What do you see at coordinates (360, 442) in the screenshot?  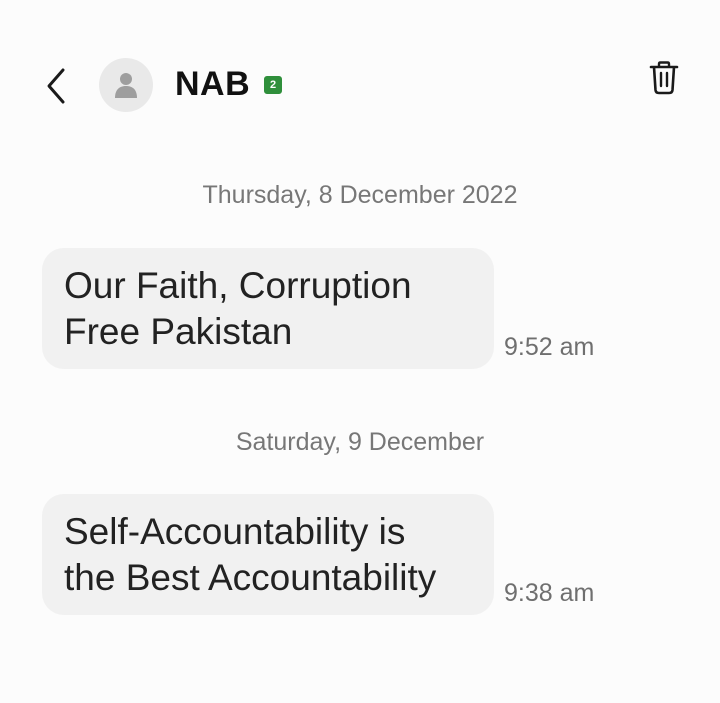 I see `date-separator: Saturday, 9 December` at bounding box center [360, 442].